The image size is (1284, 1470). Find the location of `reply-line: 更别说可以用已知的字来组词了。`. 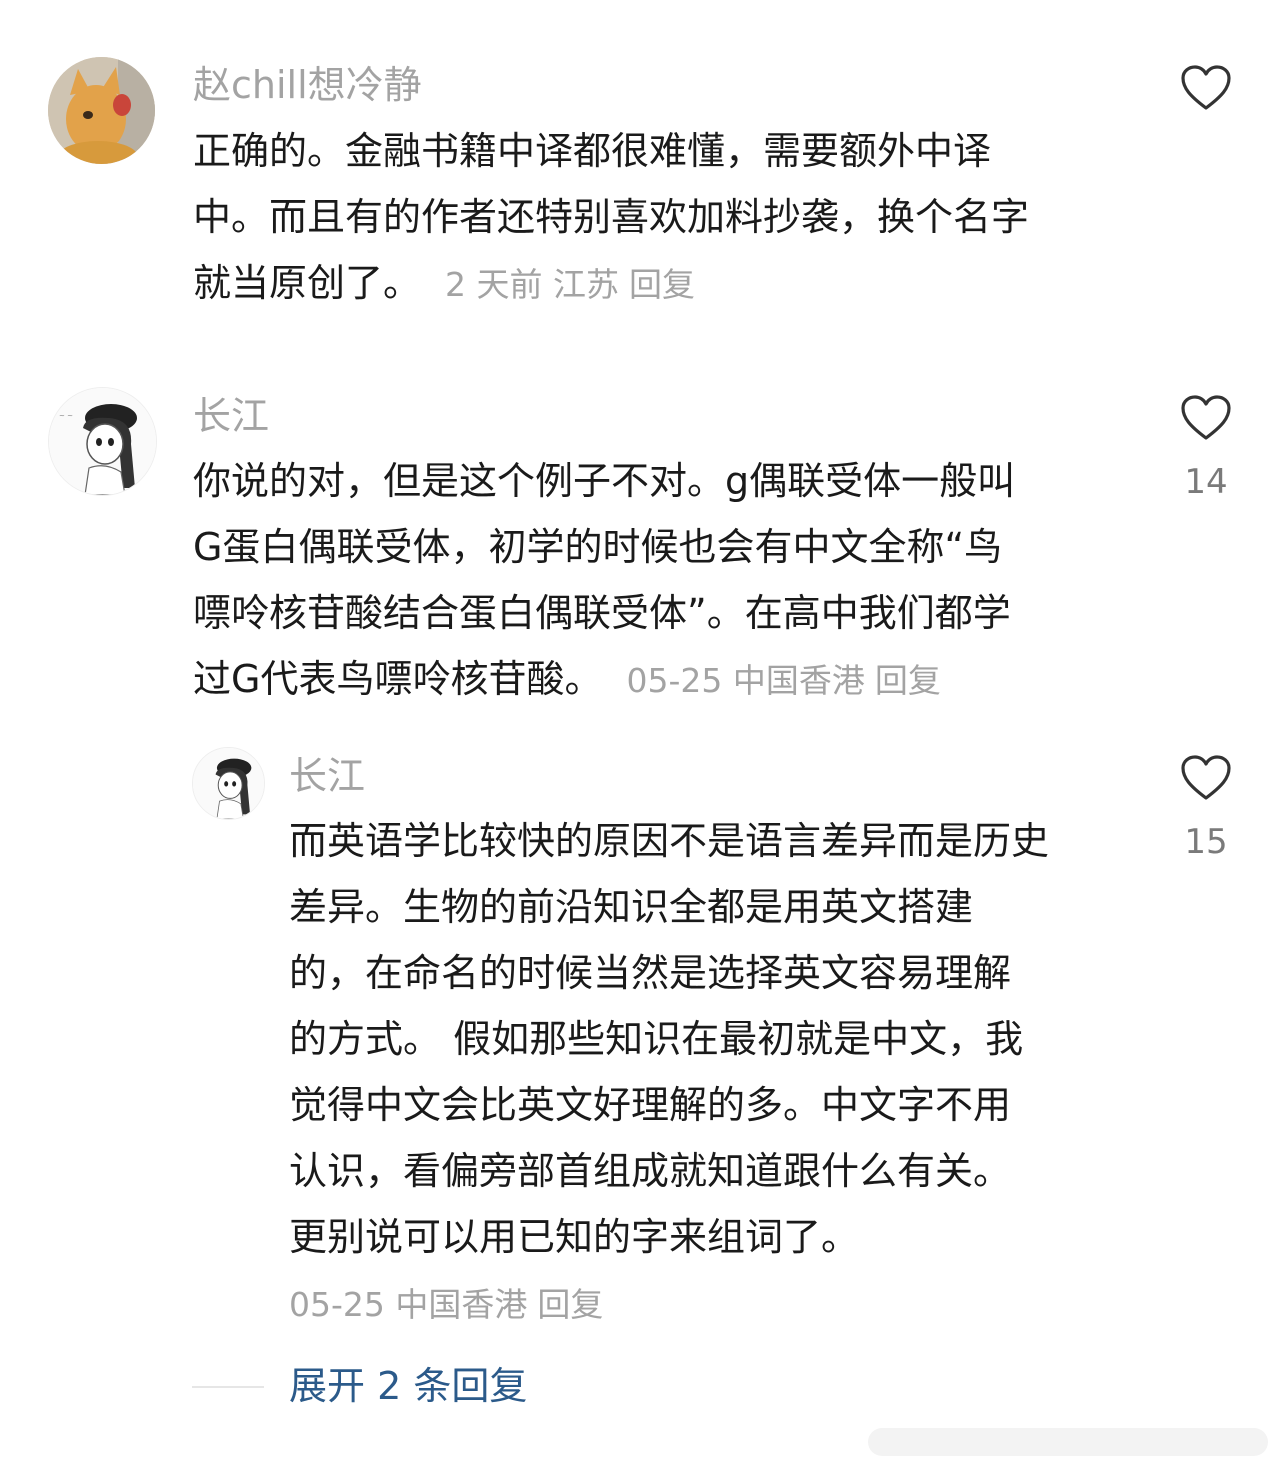

reply-line: 更别说可以用已知的字来组词了。 is located at coordinates (574, 1237).